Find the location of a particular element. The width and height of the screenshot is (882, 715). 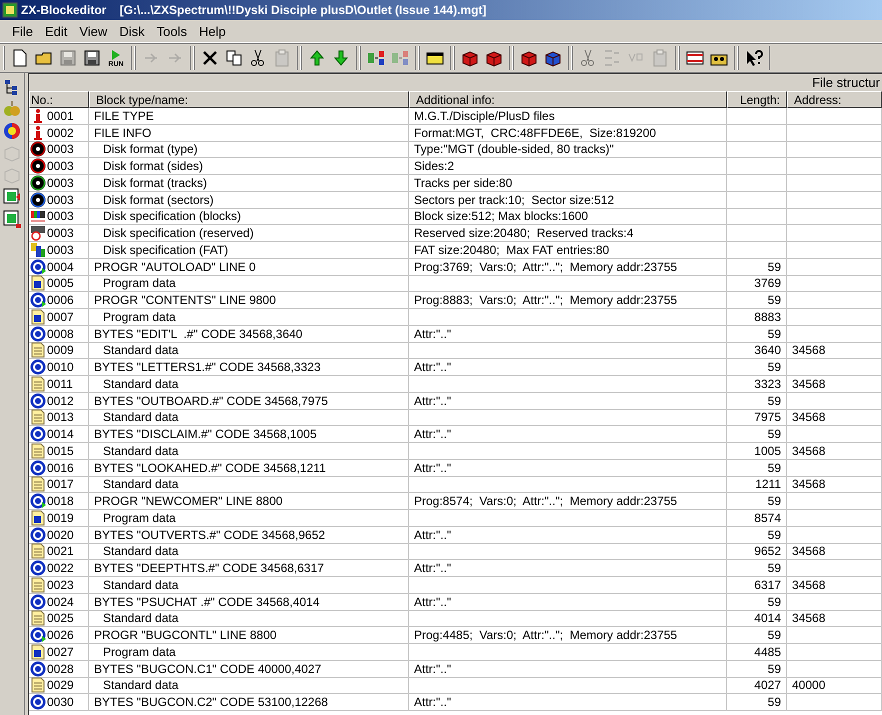

table-cell: 4485 is located at coordinates (757, 652).